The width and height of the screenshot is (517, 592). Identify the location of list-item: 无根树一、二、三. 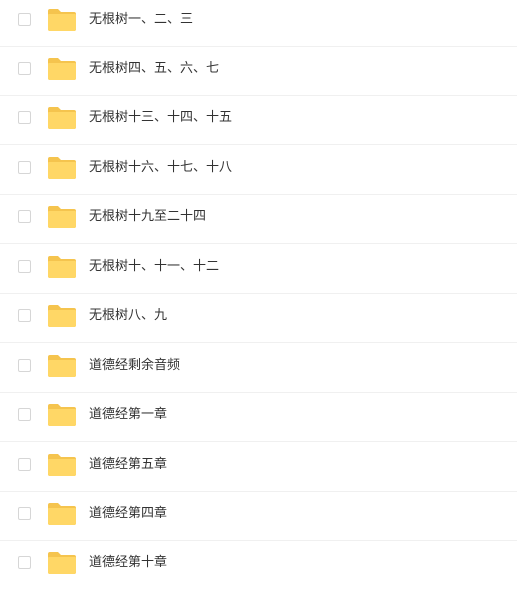
(258, 23).